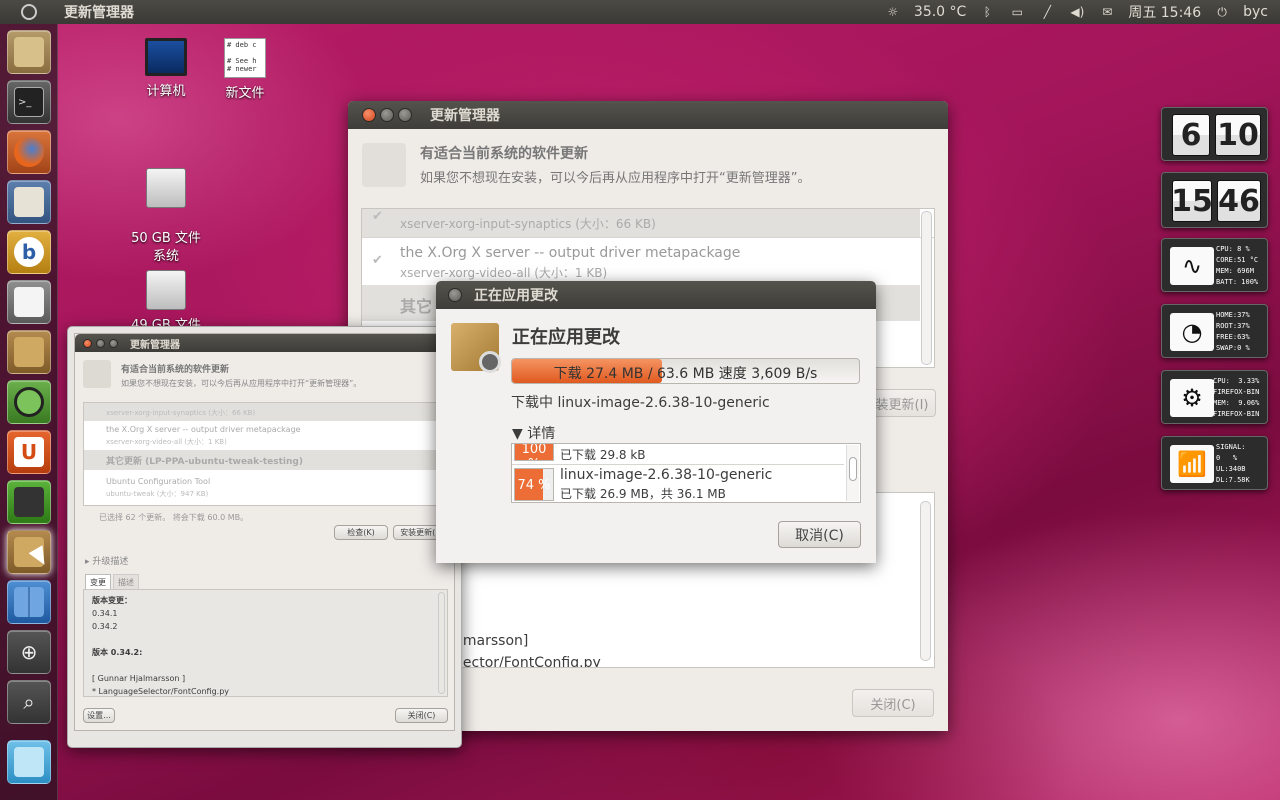 This screenshot has width=1280, height=800. I want to click on firefox-icon, so click(29, 152).